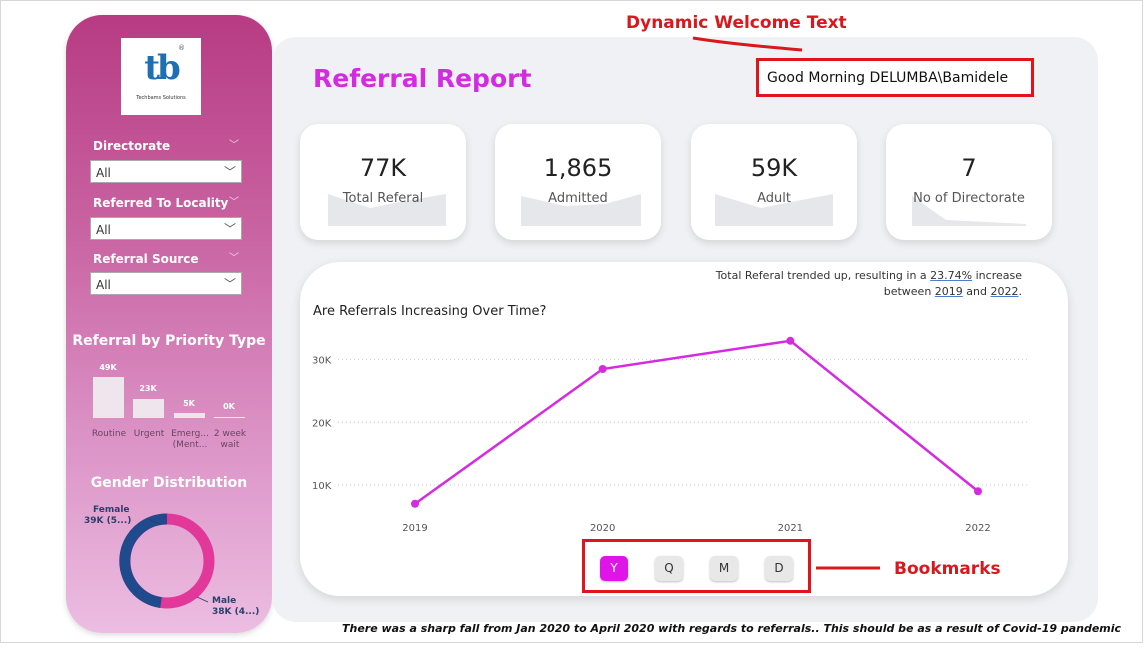  What do you see at coordinates (229, 417) in the screenshot?
I see `bar-2-week-wait` at bounding box center [229, 417].